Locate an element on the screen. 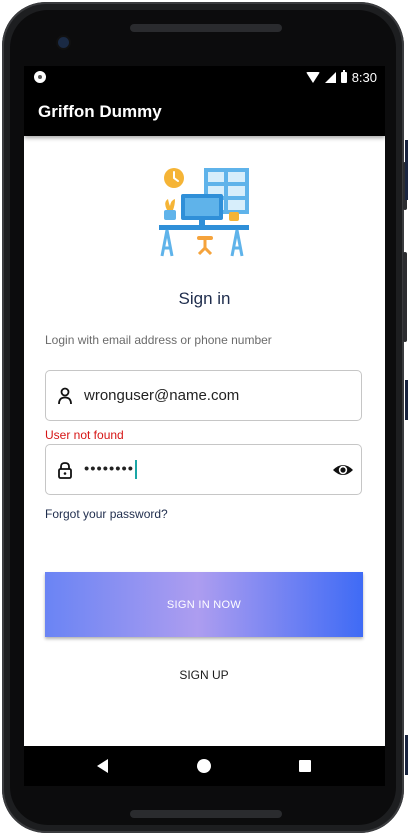 The width and height of the screenshot is (408, 837). home-icon is located at coordinates (204, 766).